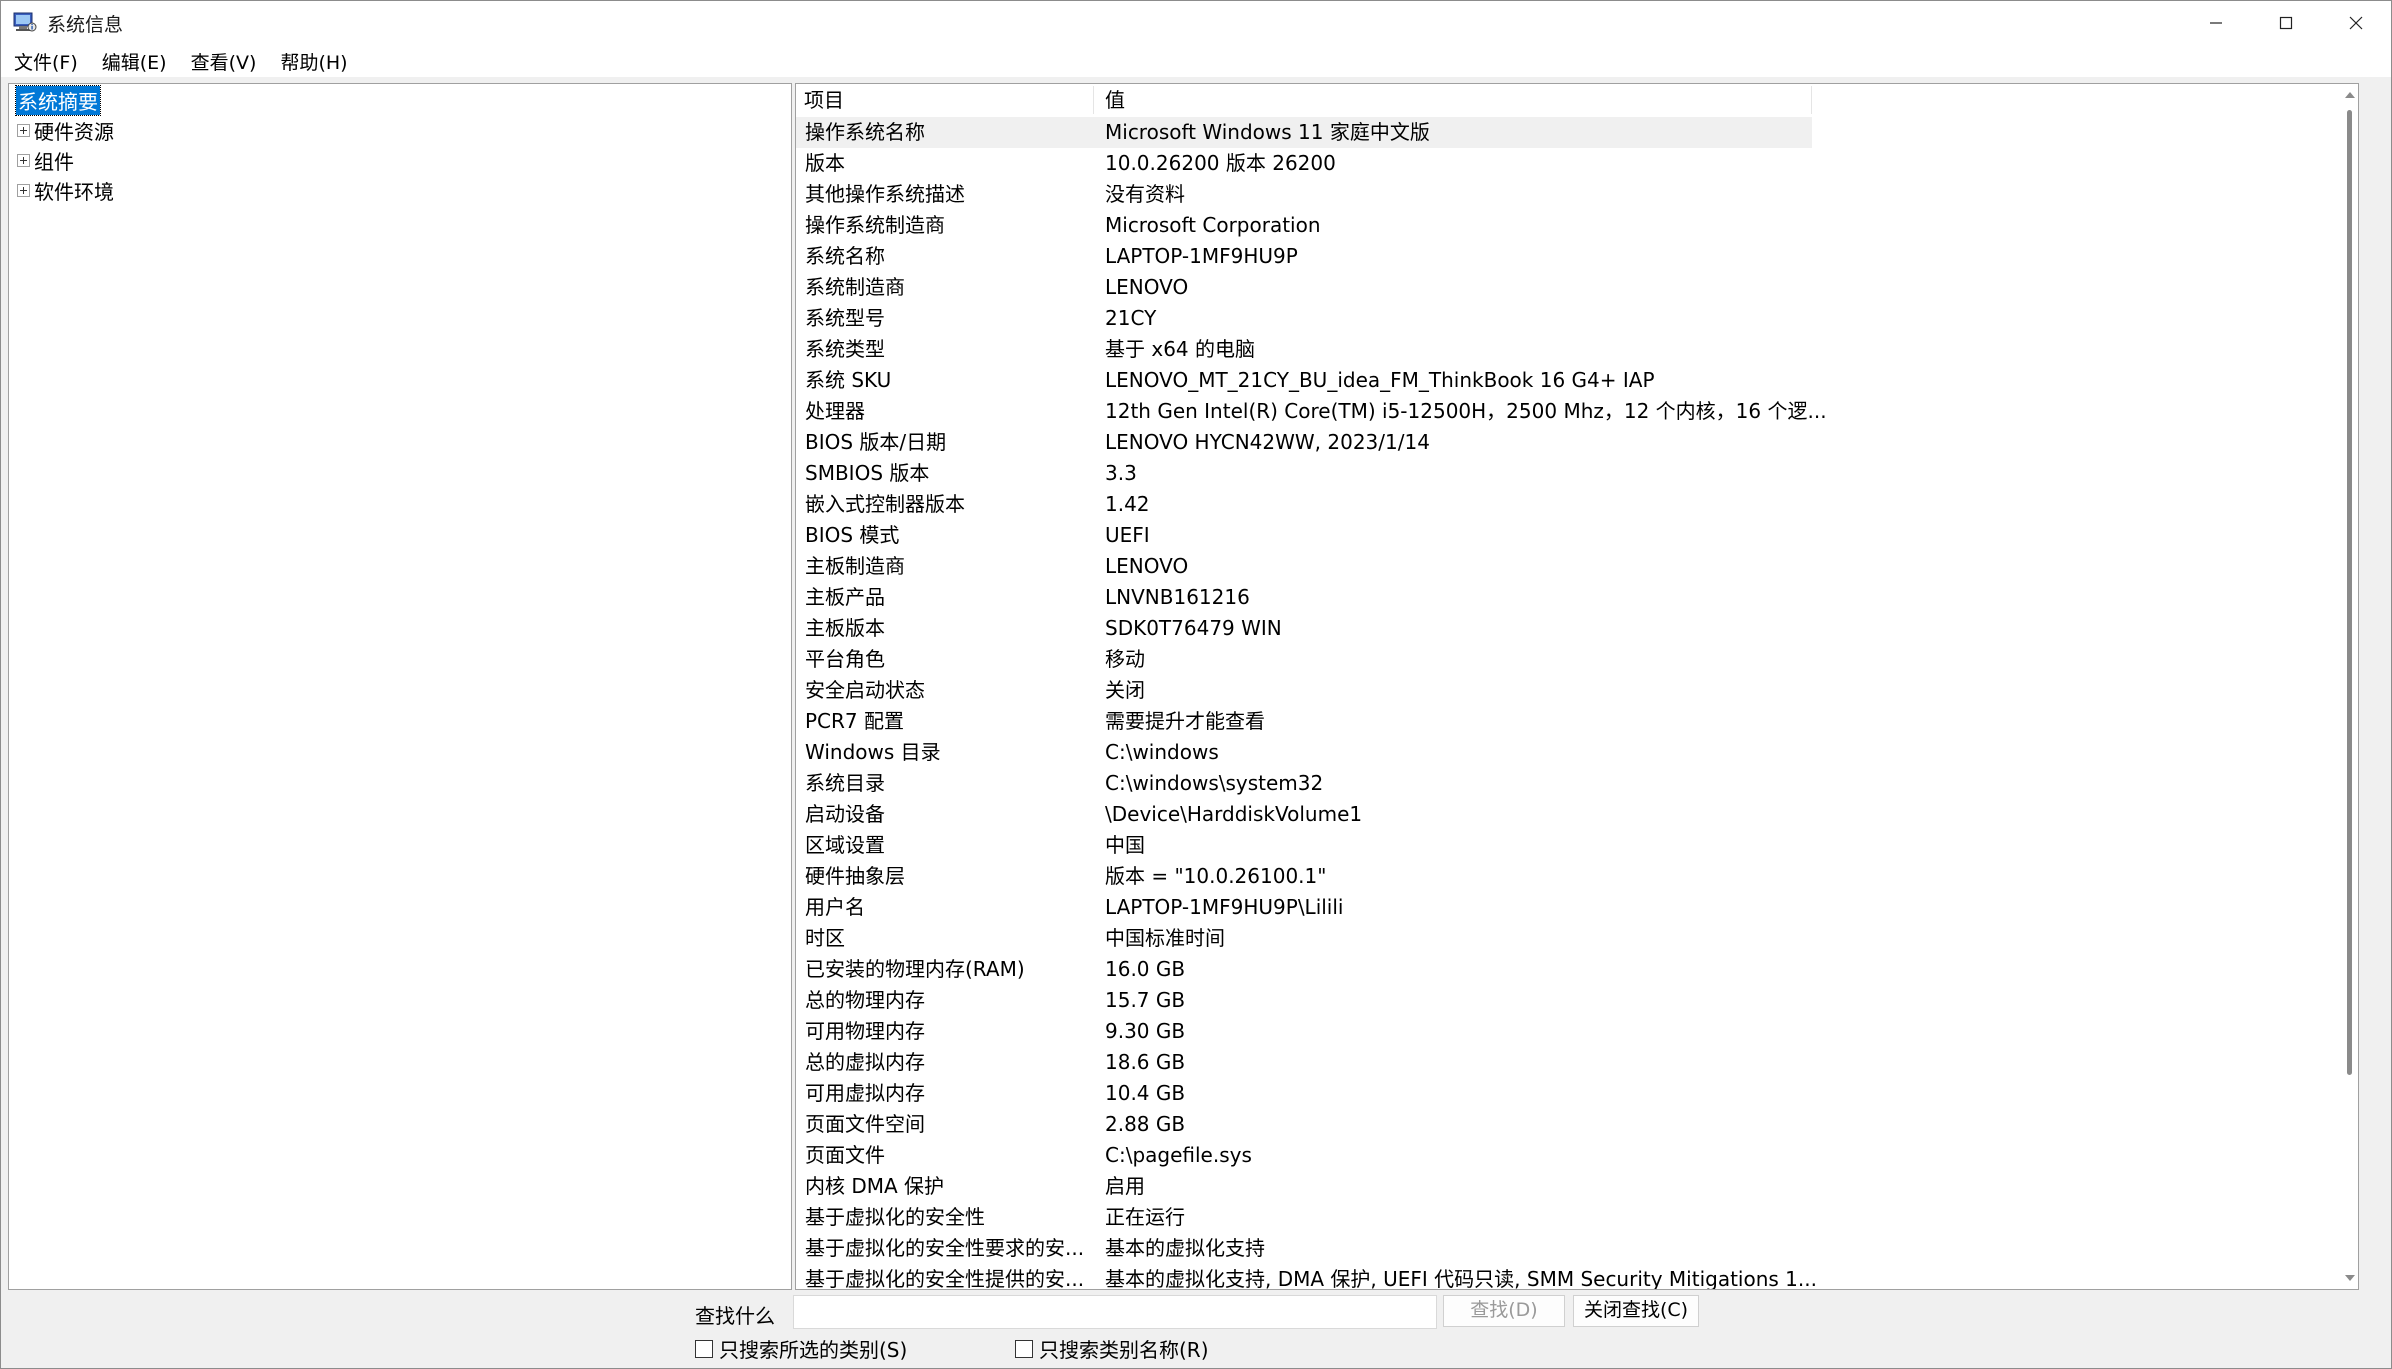  Describe the element at coordinates (1566, 814) in the screenshot. I see `table-row: 启动设备 \Device\HarddiskVolume1` at that location.